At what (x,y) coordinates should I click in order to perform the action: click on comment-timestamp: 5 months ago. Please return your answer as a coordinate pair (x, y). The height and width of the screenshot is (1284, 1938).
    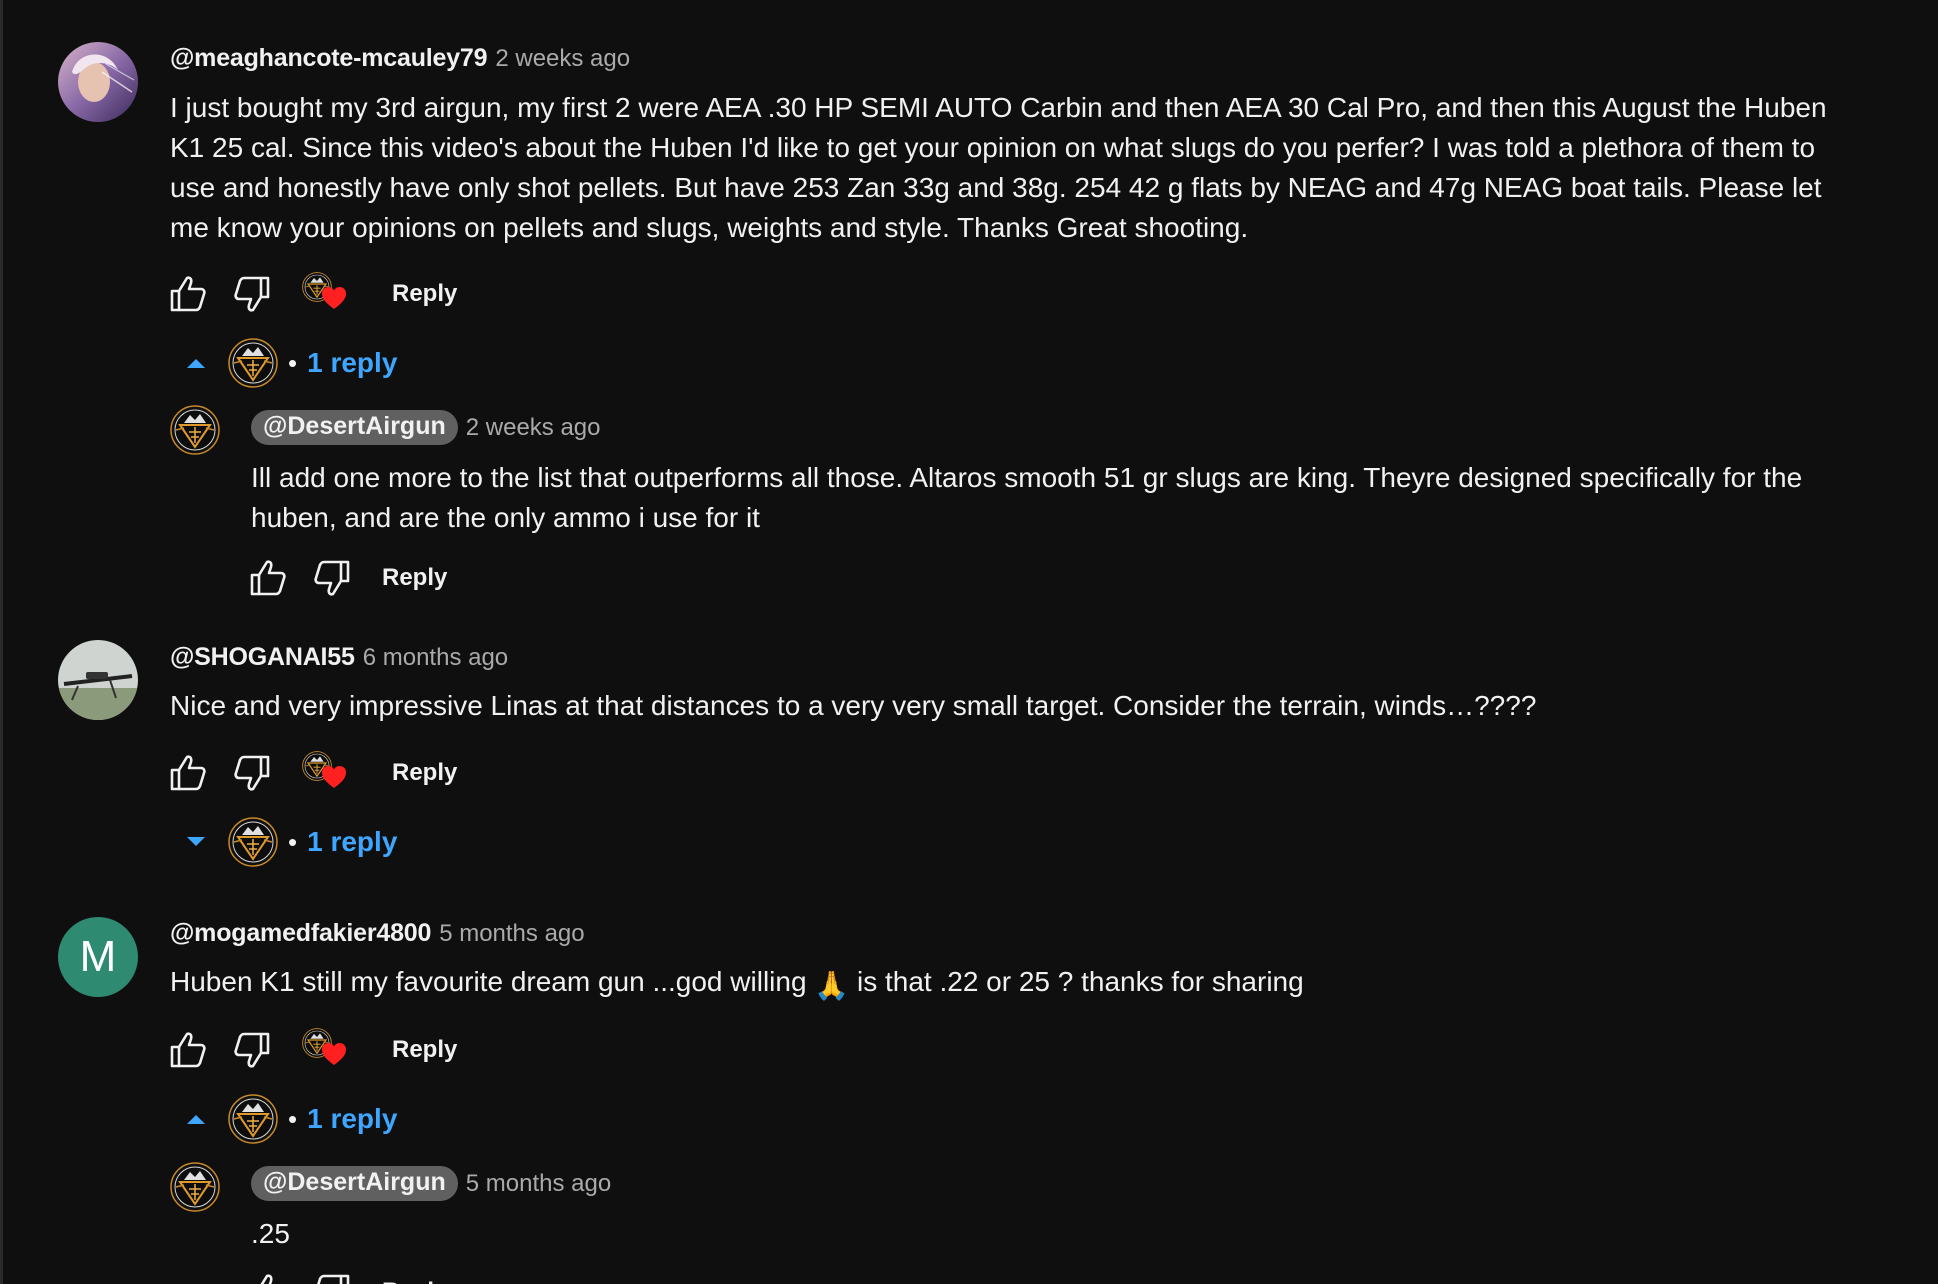
    Looking at the image, I should click on (511, 934).